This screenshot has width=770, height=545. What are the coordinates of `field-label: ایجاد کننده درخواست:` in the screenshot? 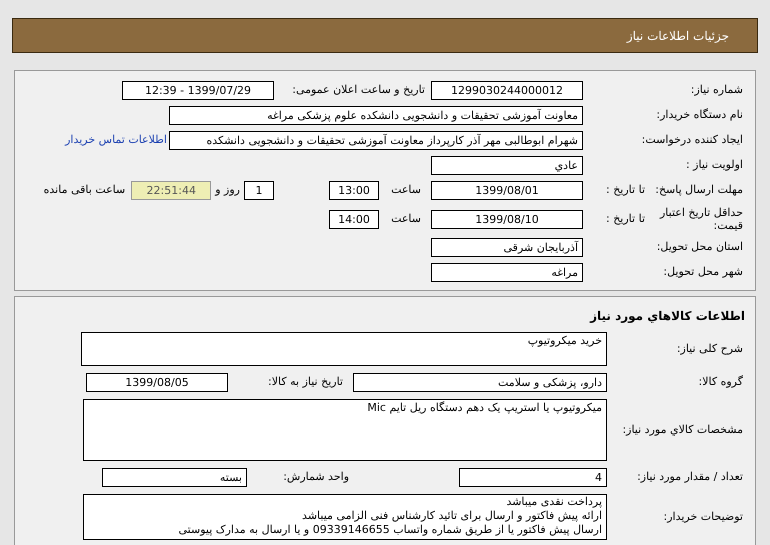 It's located at (692, 140).